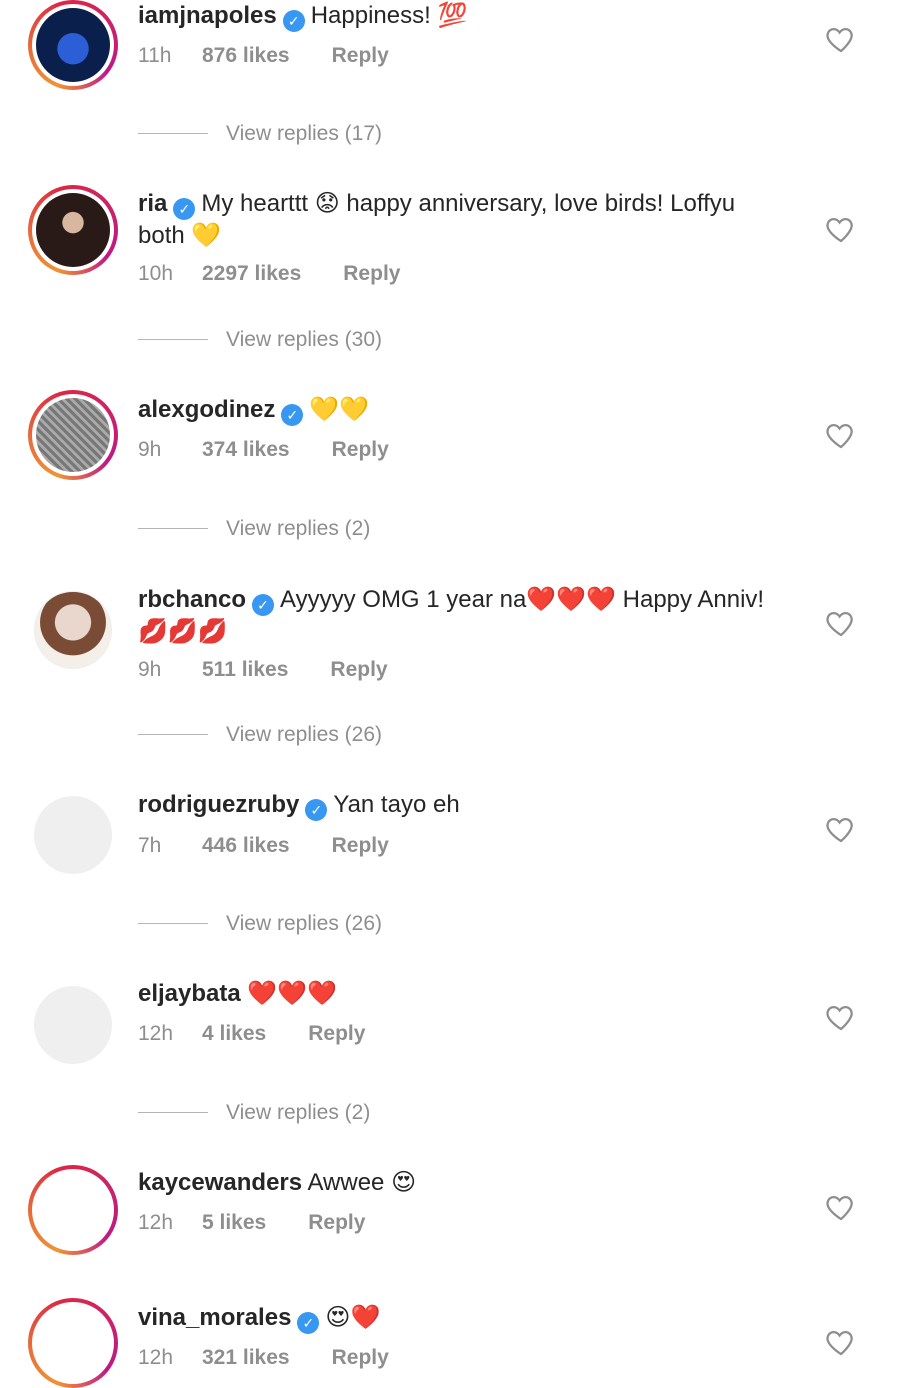 The image size is (900, 1388). Describe the element at coordinates (189, 993) in the screenshot. I see `username: eljaybata` at that location.